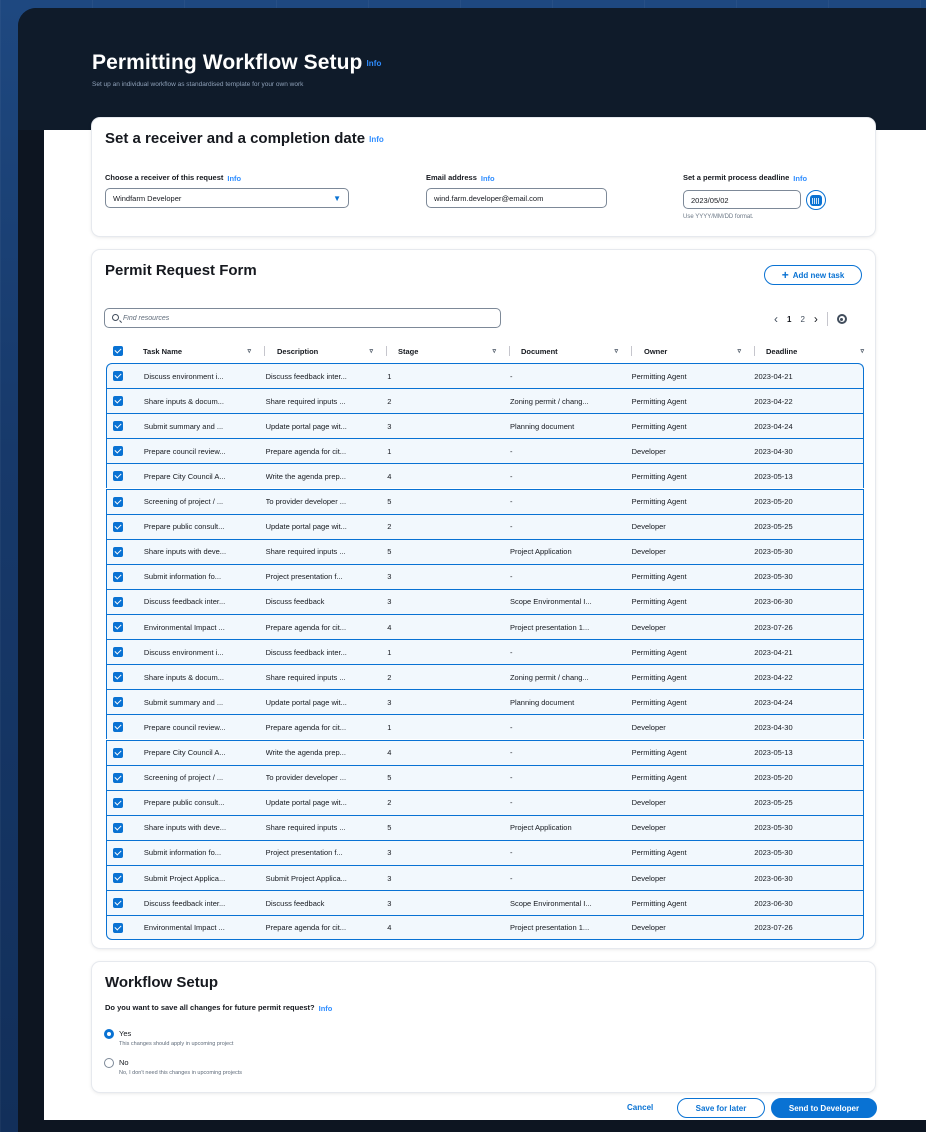  I want to click on radio-no, so click(109, 1063).